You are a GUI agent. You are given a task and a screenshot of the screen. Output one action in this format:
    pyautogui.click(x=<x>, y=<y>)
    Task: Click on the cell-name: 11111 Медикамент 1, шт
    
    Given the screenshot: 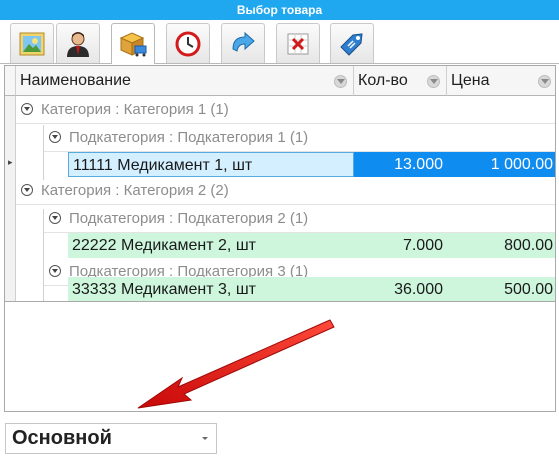 What is the action you would take?
    pyautogui.click(x=211, y=164)
    